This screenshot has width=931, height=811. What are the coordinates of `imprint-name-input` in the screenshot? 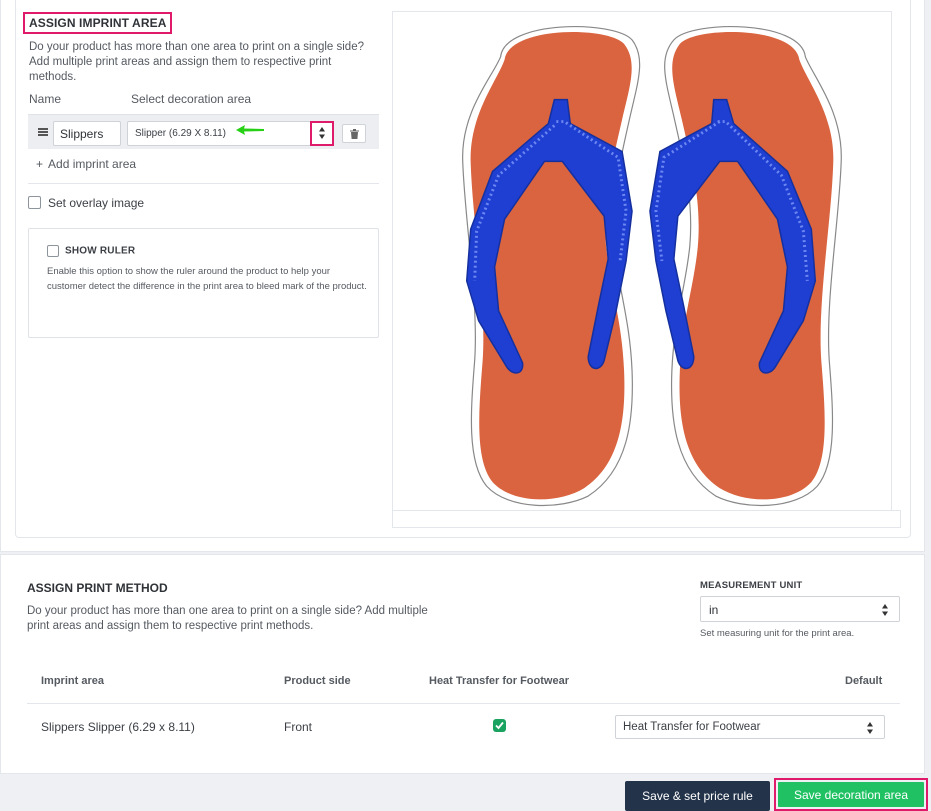 It's located at (87, 133).